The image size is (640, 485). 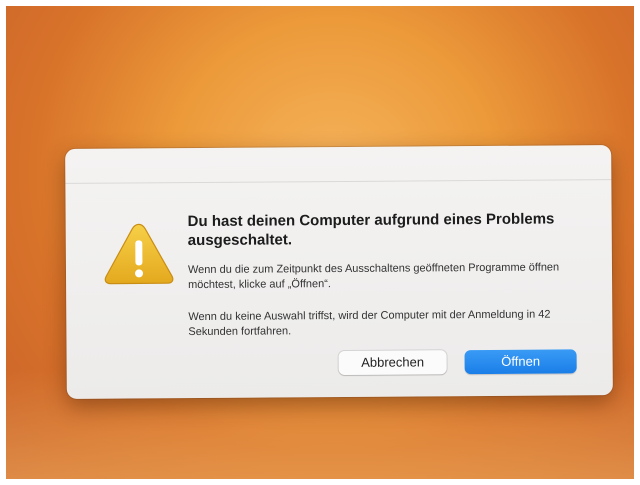 I want to click on open-button: Öffnen, so click(x=520, y=362).